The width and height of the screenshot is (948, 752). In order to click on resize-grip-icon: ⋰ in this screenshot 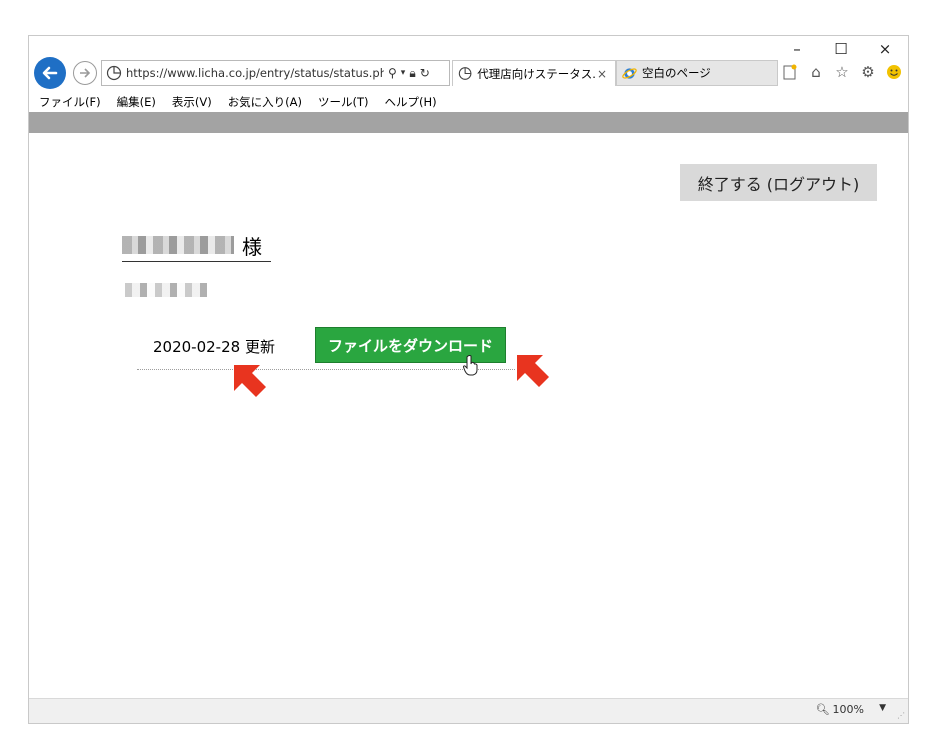, I will do `click(901, 715)`.